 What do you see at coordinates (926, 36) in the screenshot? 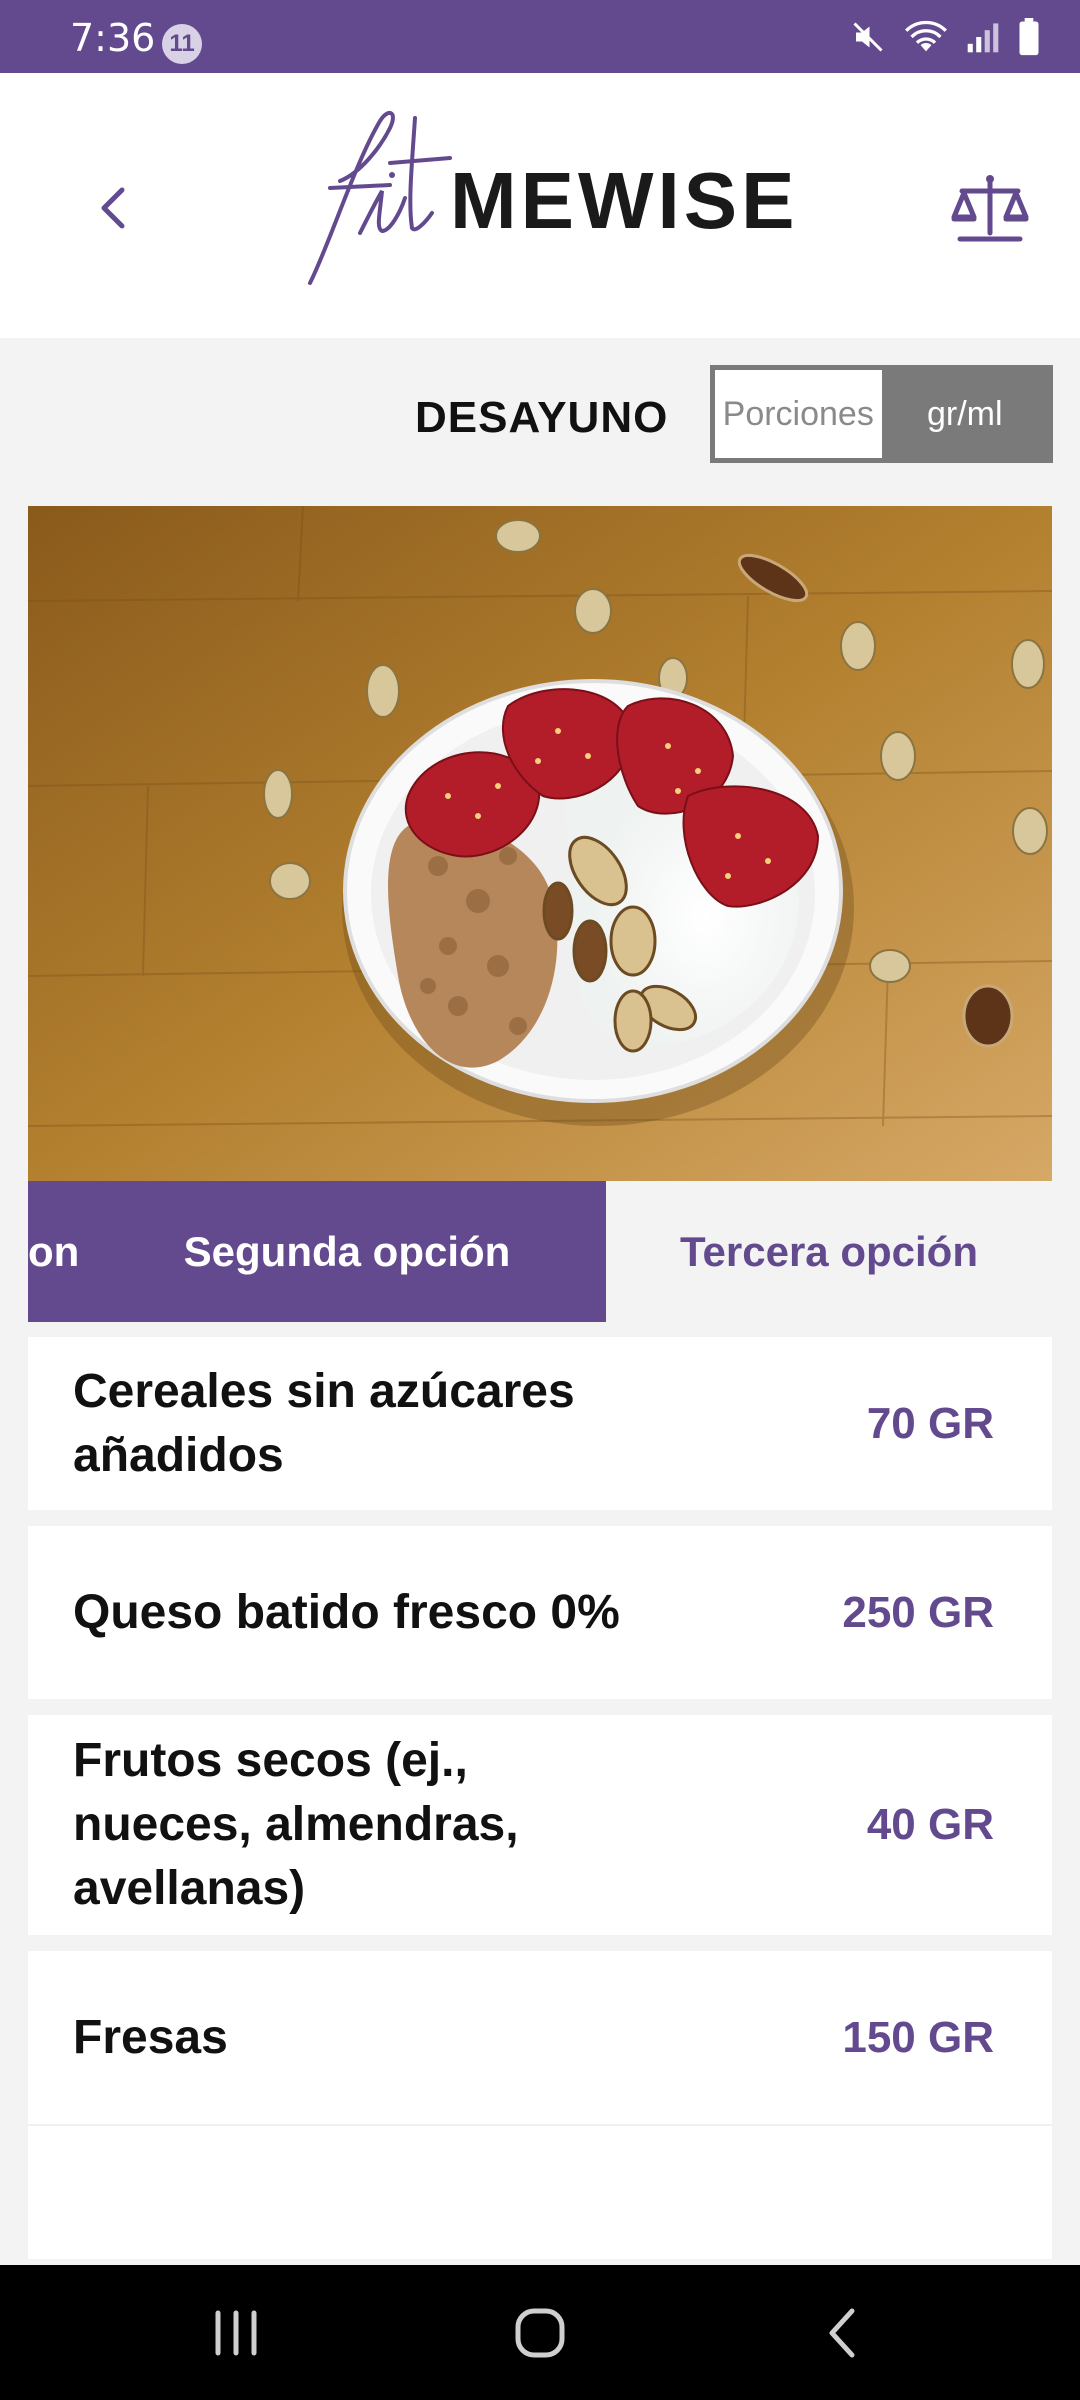
I see `wifi-icon` at bounding box center [926, 36].